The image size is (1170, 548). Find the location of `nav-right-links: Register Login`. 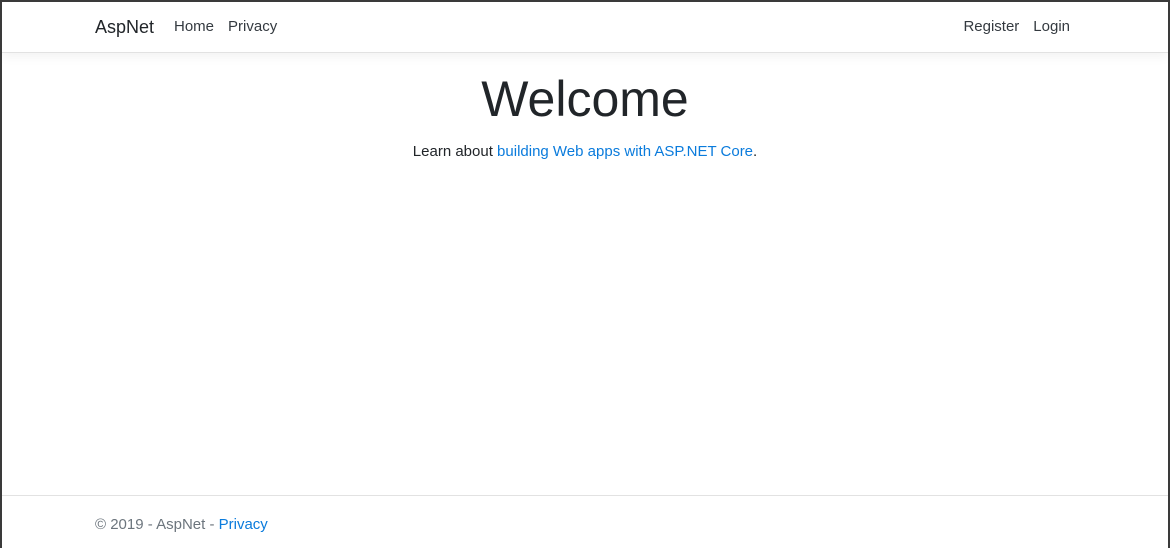

nav-right-links: Register Login is located at coordinates (1016, 27).